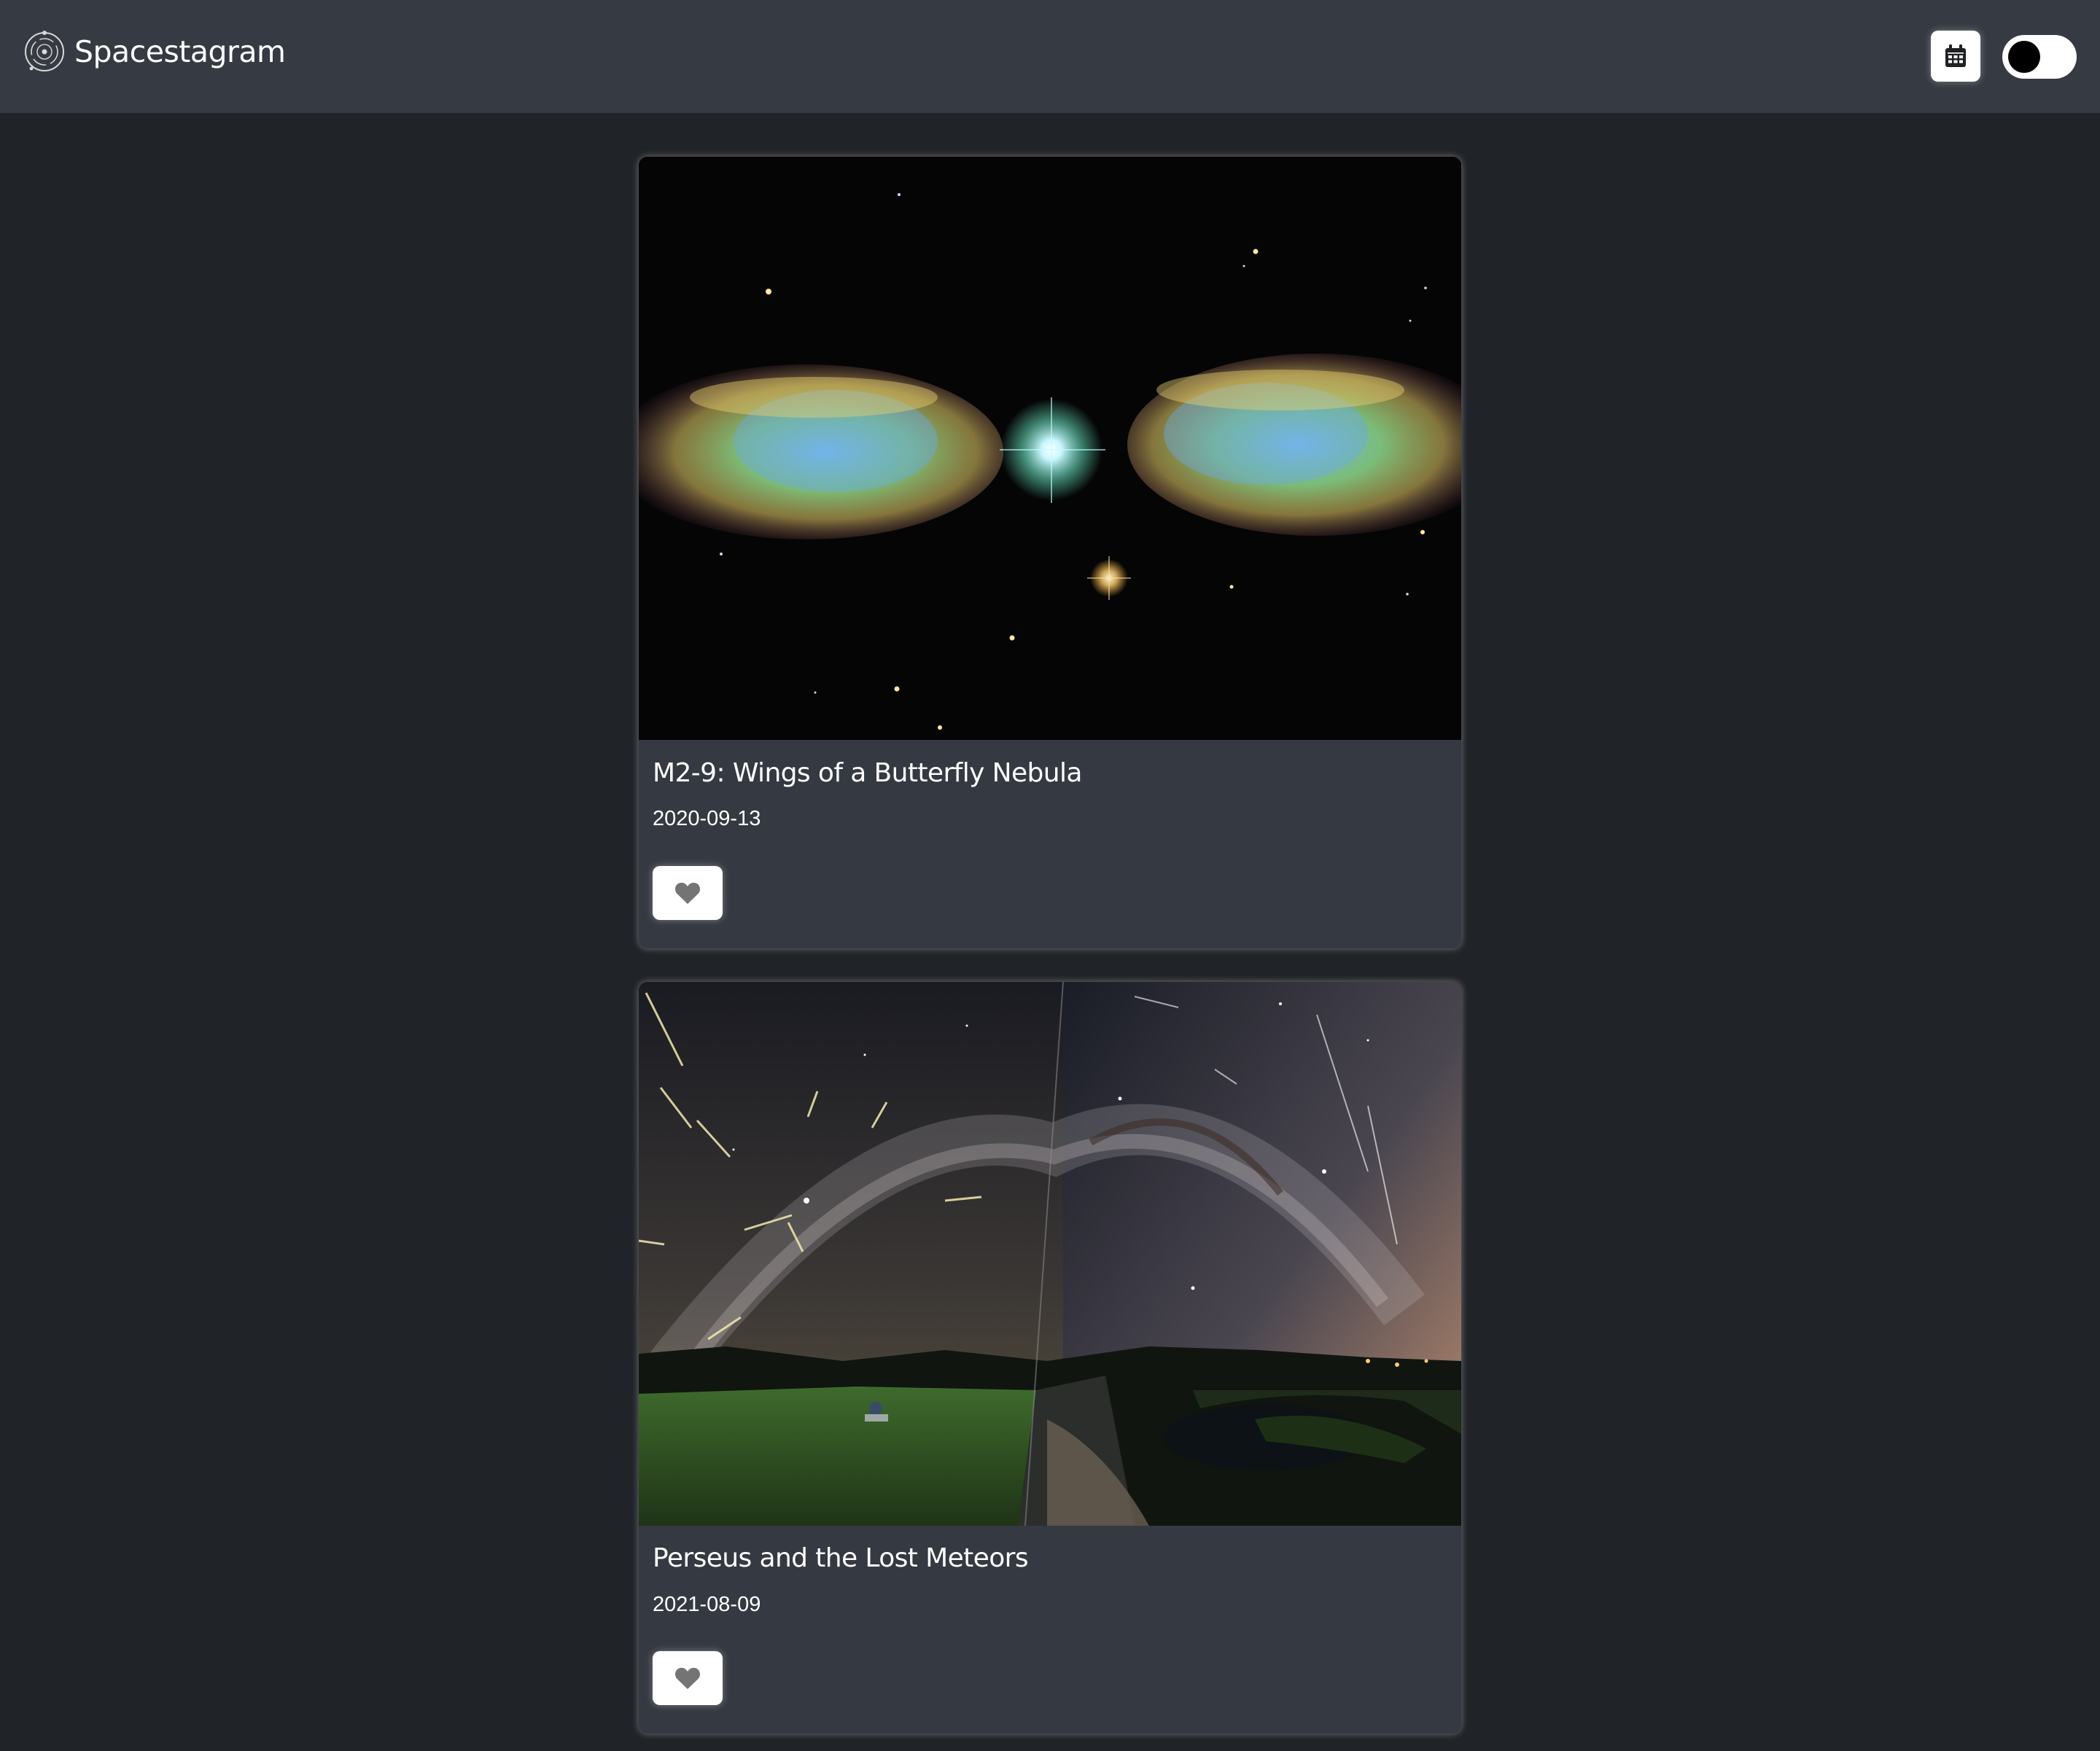 The image size is (2100, 1751). What do you see at coordinates (180, 52) in the screenshot?
I see `brand-title: Spacestagram` at bounding box center [180, 52].